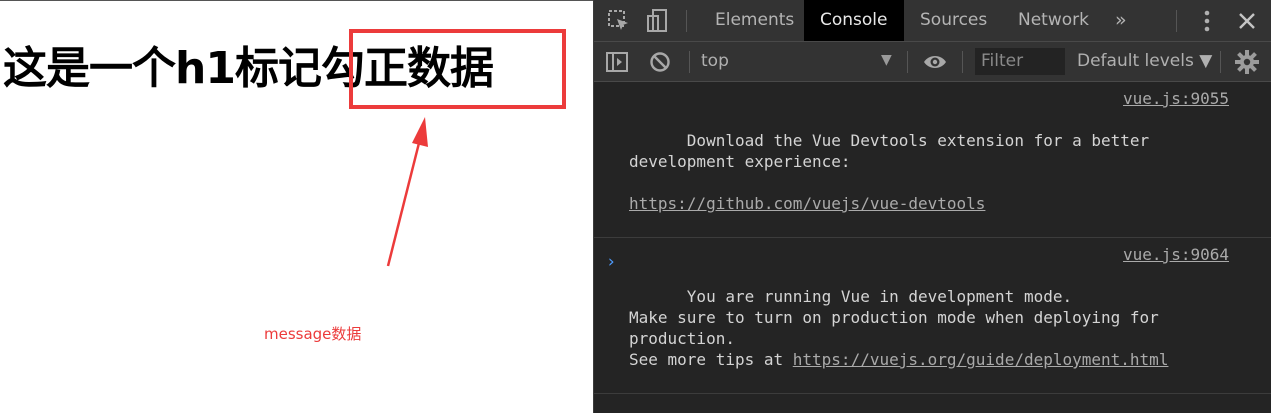 The width and height of the screenshot is (1271, 414). What do you see at coordinates (1020, 61) in the screenshot?
I see `filter-input: Filter` at bounding box center [1020, 61].